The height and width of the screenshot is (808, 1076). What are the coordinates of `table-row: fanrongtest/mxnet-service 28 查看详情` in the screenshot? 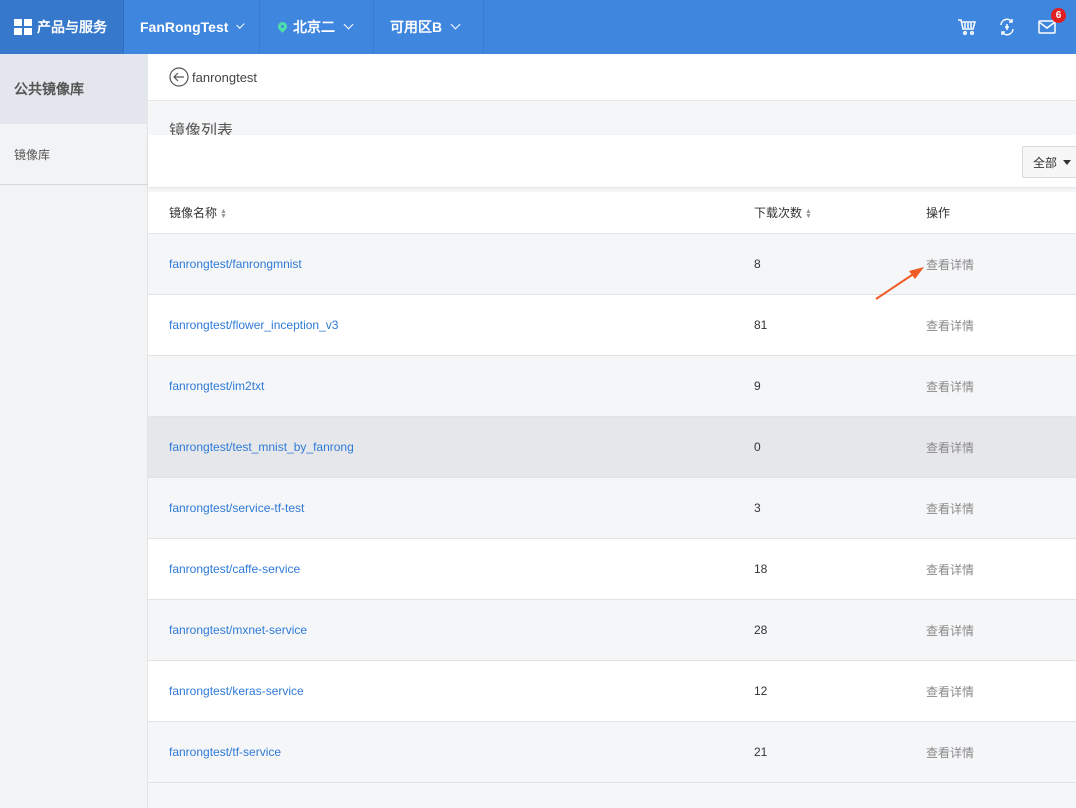 It's located at (612, 630).